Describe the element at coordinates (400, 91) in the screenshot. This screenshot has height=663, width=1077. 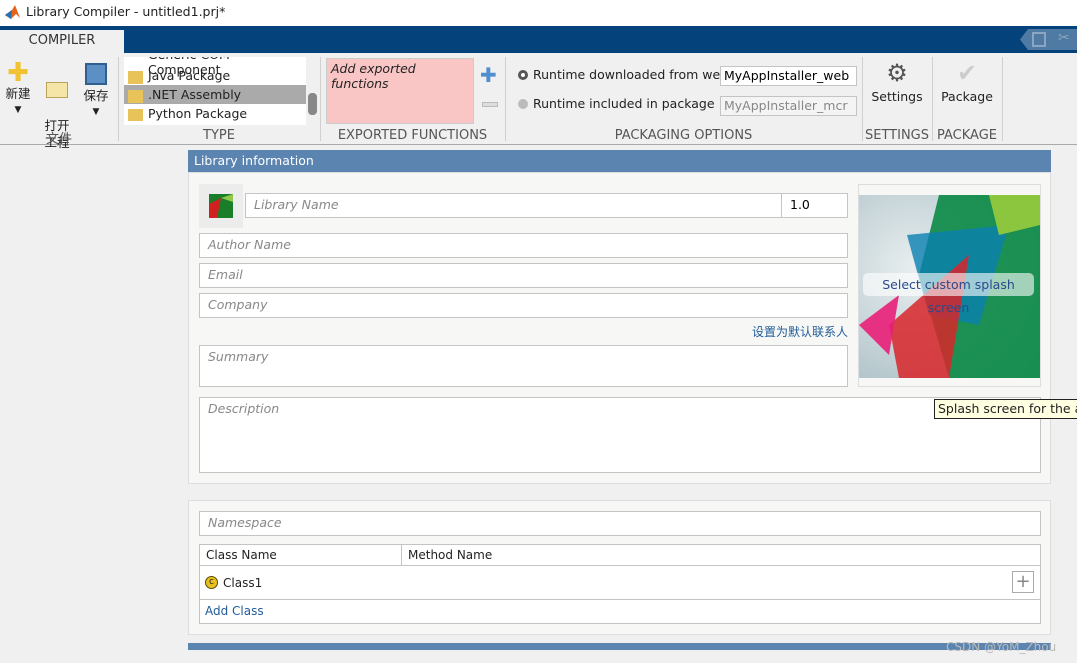
I see `exported-functions-box: Add exported functions` at that location.